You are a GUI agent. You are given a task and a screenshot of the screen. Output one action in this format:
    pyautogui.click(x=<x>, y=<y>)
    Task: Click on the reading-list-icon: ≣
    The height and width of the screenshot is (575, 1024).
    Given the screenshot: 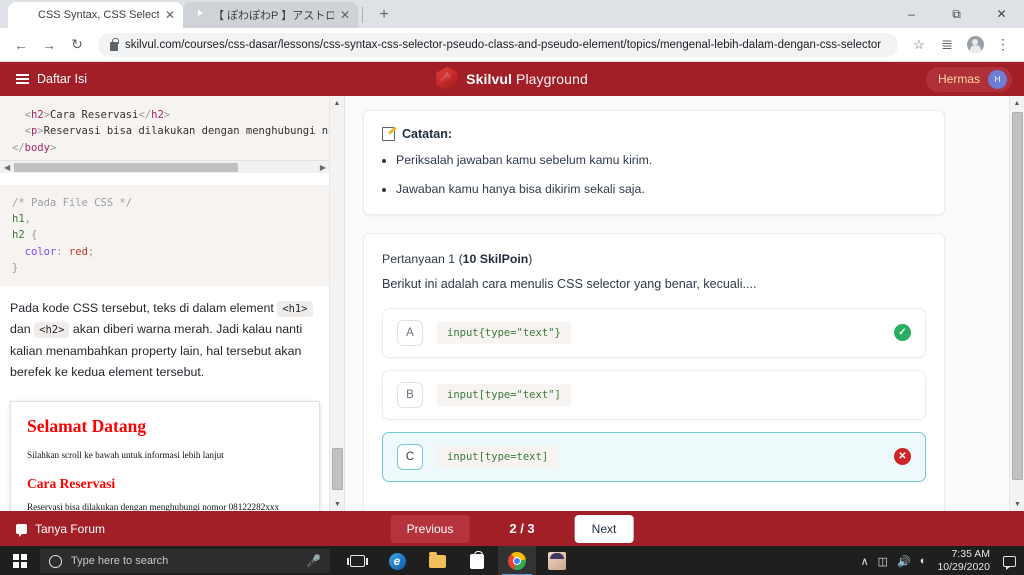 What is the action you would take?
    pyautogui.click(x=947, y=45)
    